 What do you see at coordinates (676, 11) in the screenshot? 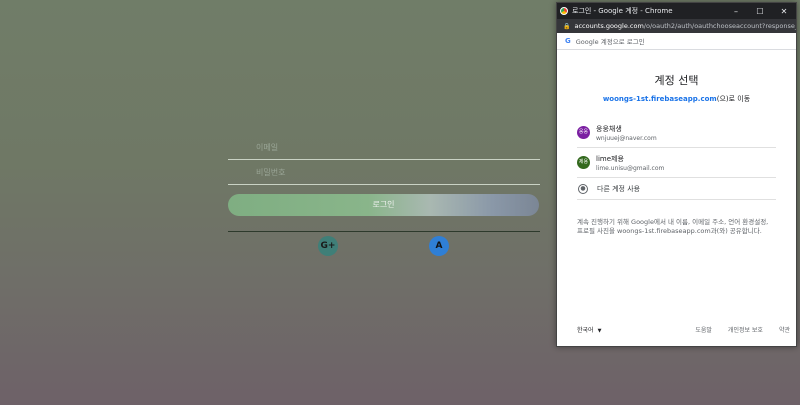
I see `popup-titlebar: 로그인 - Google 계정 - Chrome – ☐ ✕` at bounding box center [676, 11].